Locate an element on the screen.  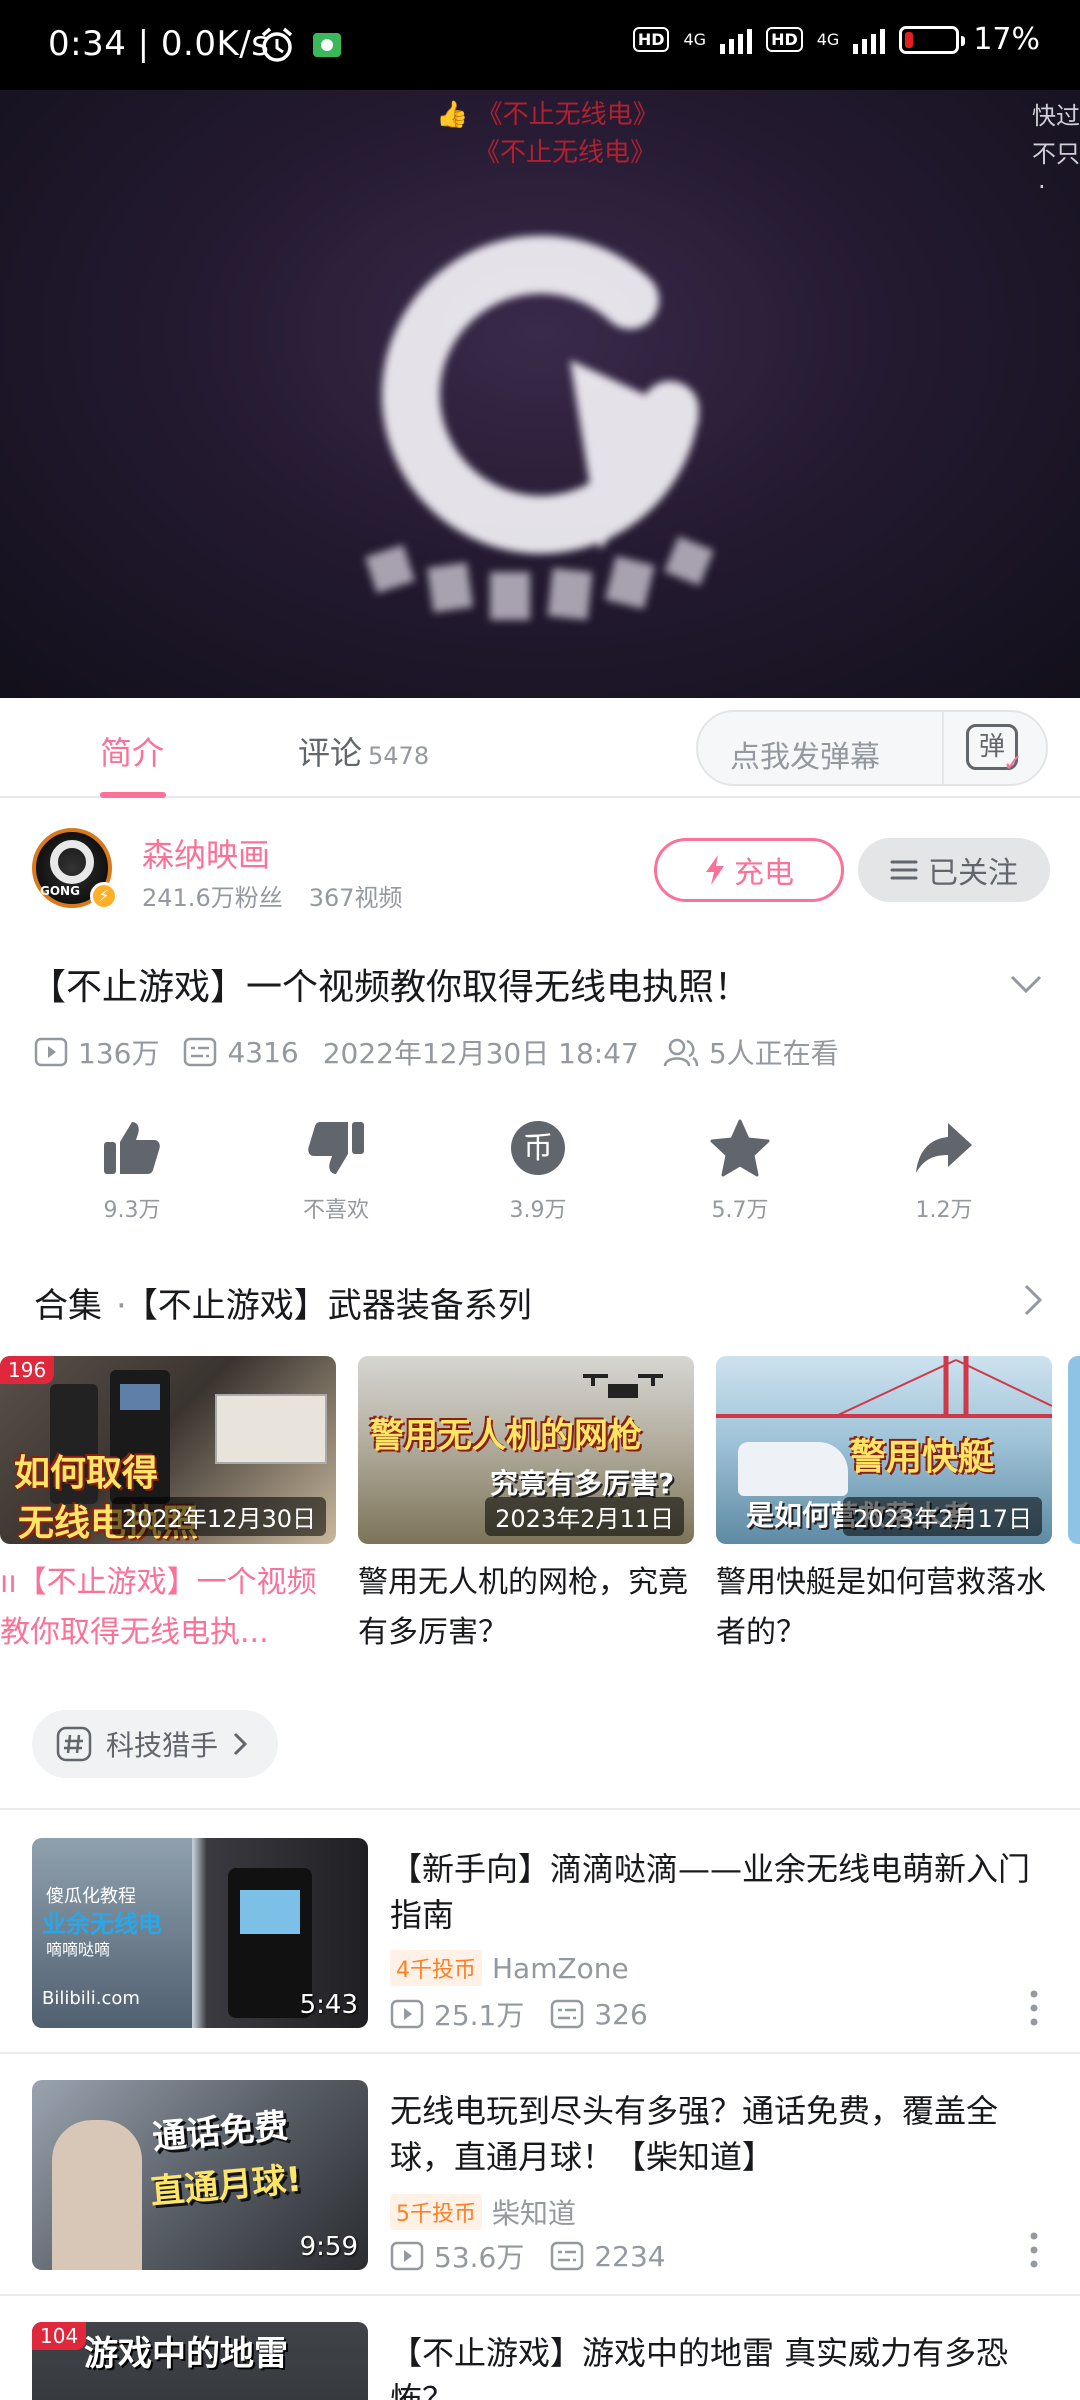
chevron-down-icon is located at coordinates (1026, 984).